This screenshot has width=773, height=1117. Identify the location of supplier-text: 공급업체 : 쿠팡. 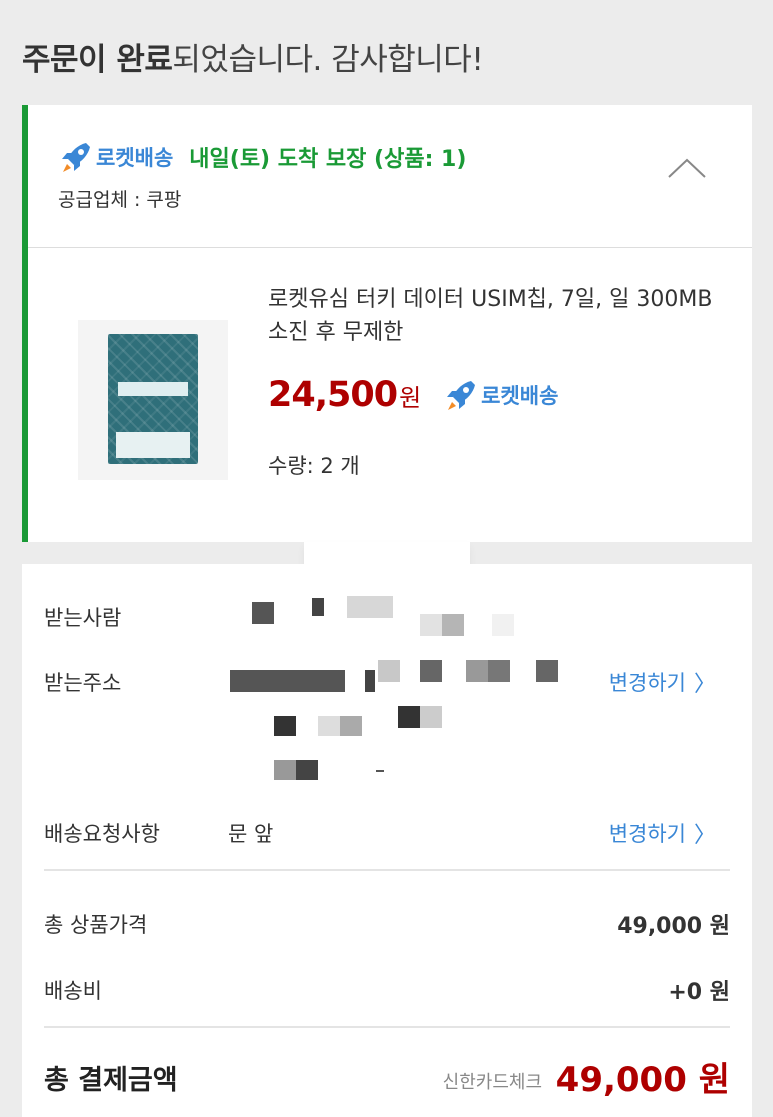
(120, 200).